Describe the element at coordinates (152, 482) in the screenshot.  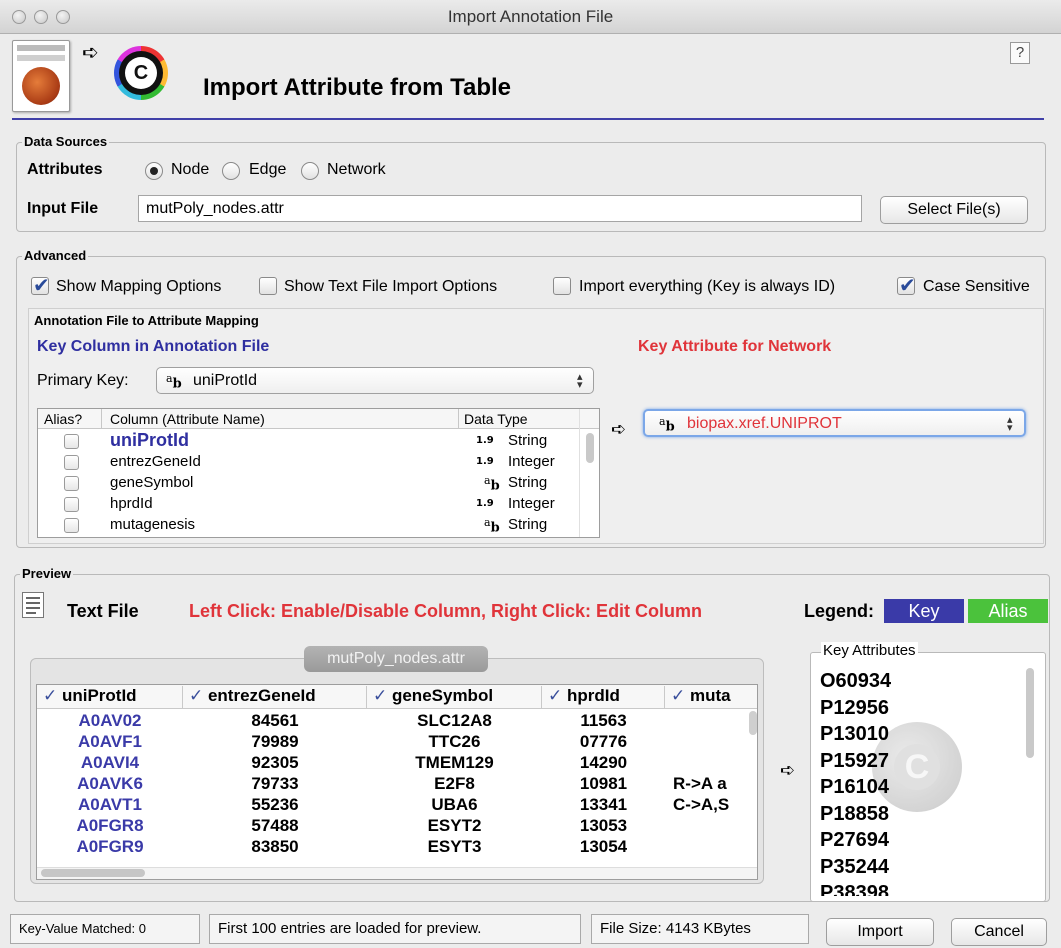
I see `column-name: geneSymbol` at that location.